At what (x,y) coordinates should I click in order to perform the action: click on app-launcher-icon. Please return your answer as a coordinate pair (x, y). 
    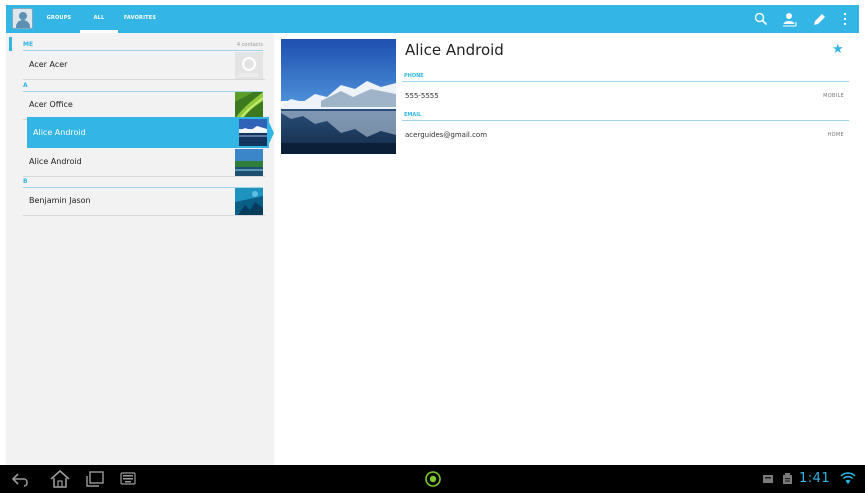
    Looking at the image, I should click on (433, 479).